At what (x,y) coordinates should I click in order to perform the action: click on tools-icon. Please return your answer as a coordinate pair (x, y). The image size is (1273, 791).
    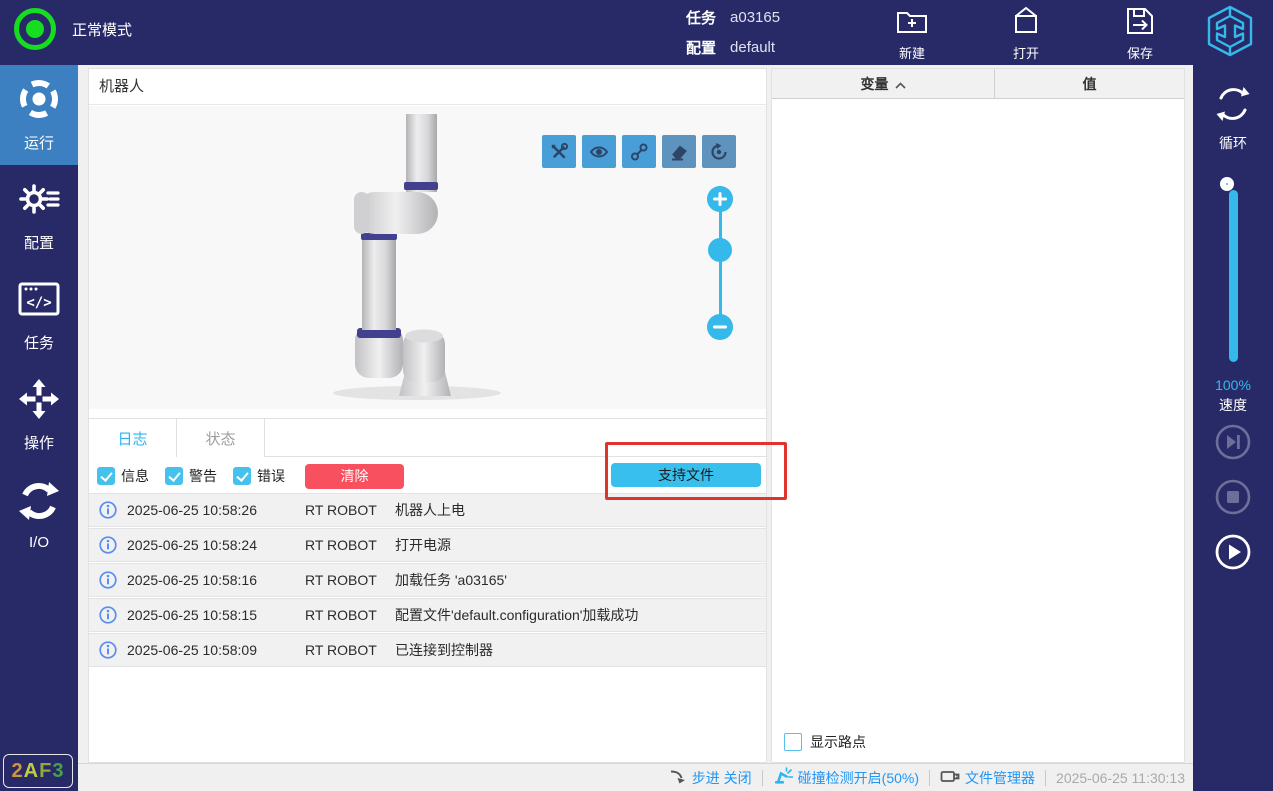
    Looking at the image, I should click on (559, 151).